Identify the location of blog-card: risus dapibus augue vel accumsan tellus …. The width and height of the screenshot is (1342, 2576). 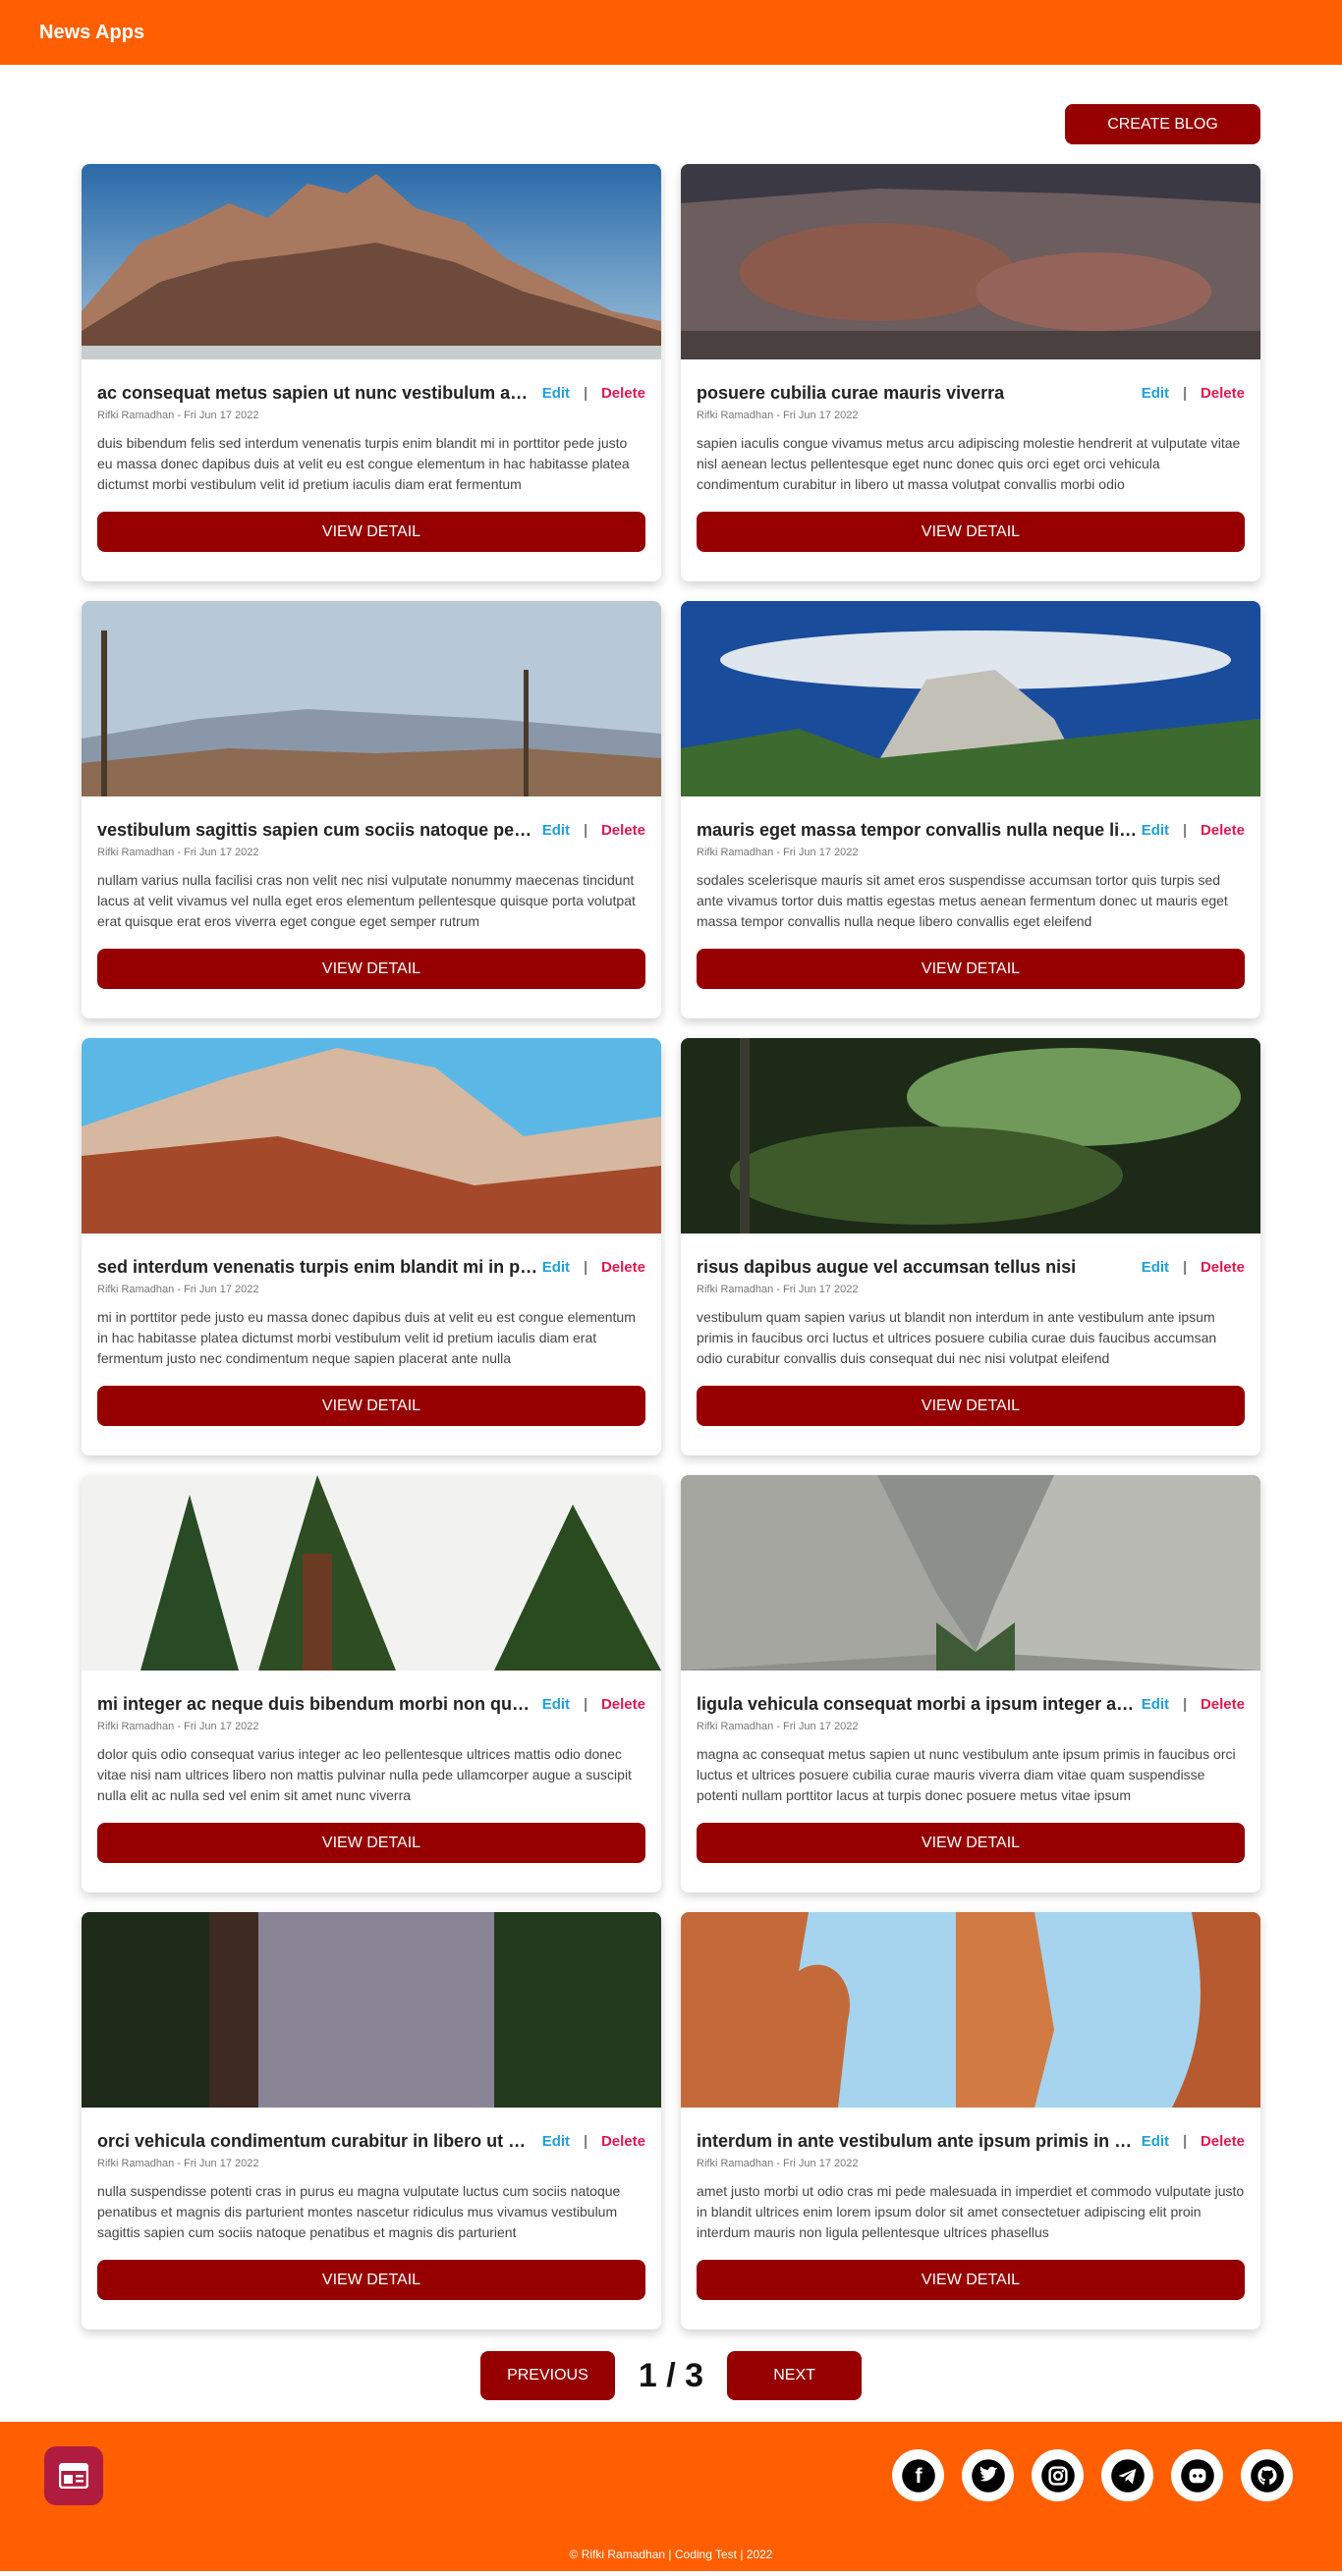
(971, 1247).